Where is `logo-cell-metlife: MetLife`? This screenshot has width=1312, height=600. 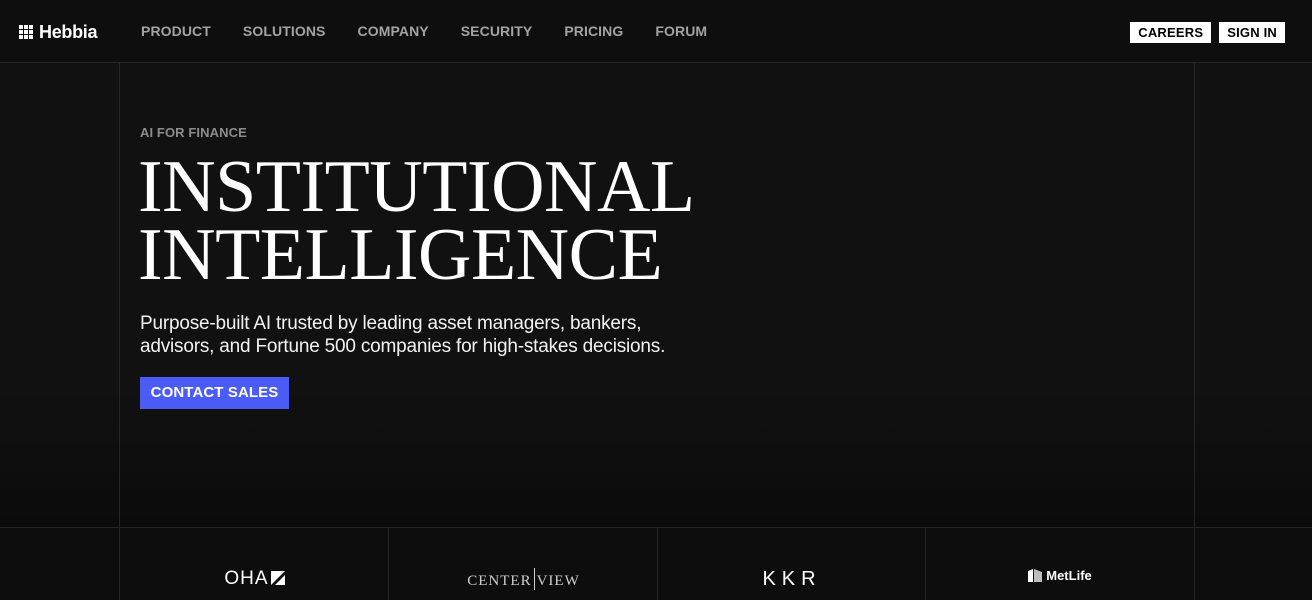
logo-cell-metlife: MetLife is located at coordinates (1060, 564).